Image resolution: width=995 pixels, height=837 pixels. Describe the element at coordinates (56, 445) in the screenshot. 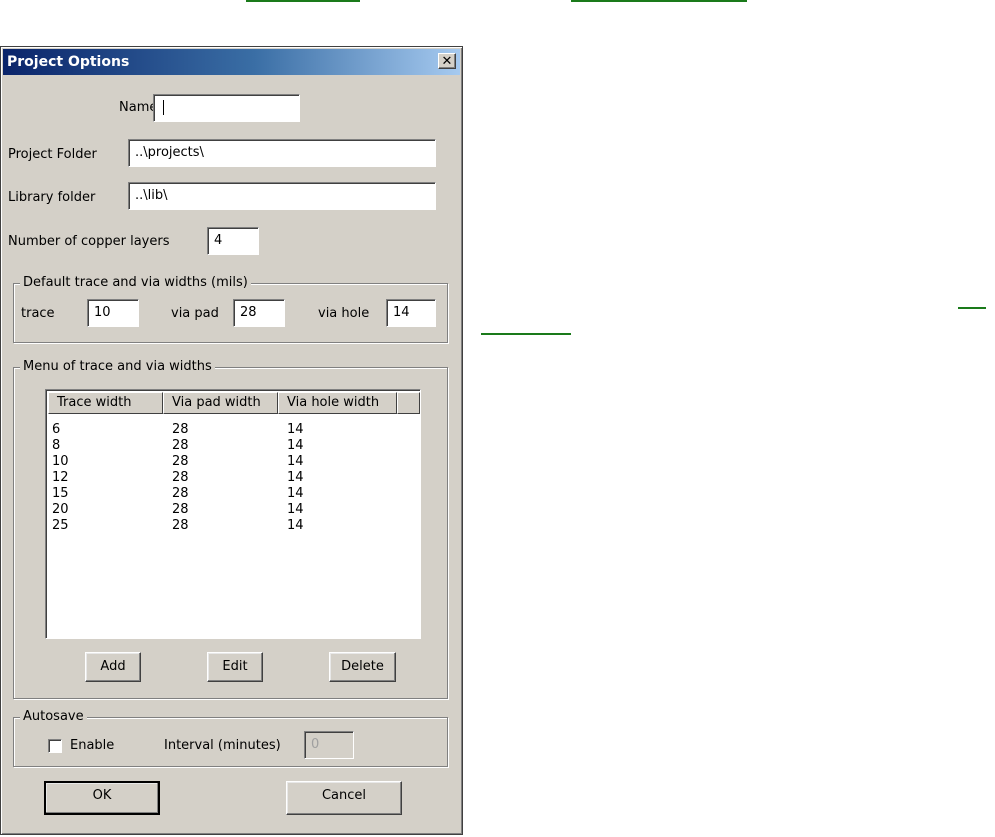

I see `table-cell: 8` at that location.